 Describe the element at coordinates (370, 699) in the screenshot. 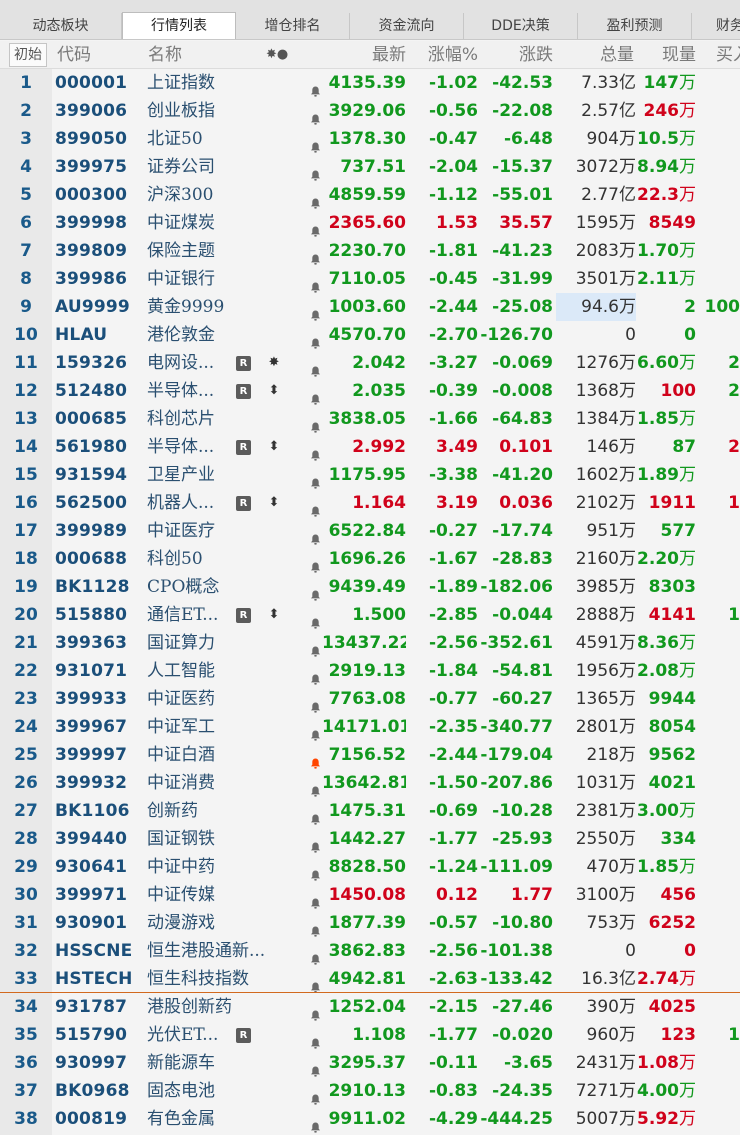

I see `table-row: 23 399933 中证医药 7763.08 -0.77 -60.27 1365万 9944` at that location.